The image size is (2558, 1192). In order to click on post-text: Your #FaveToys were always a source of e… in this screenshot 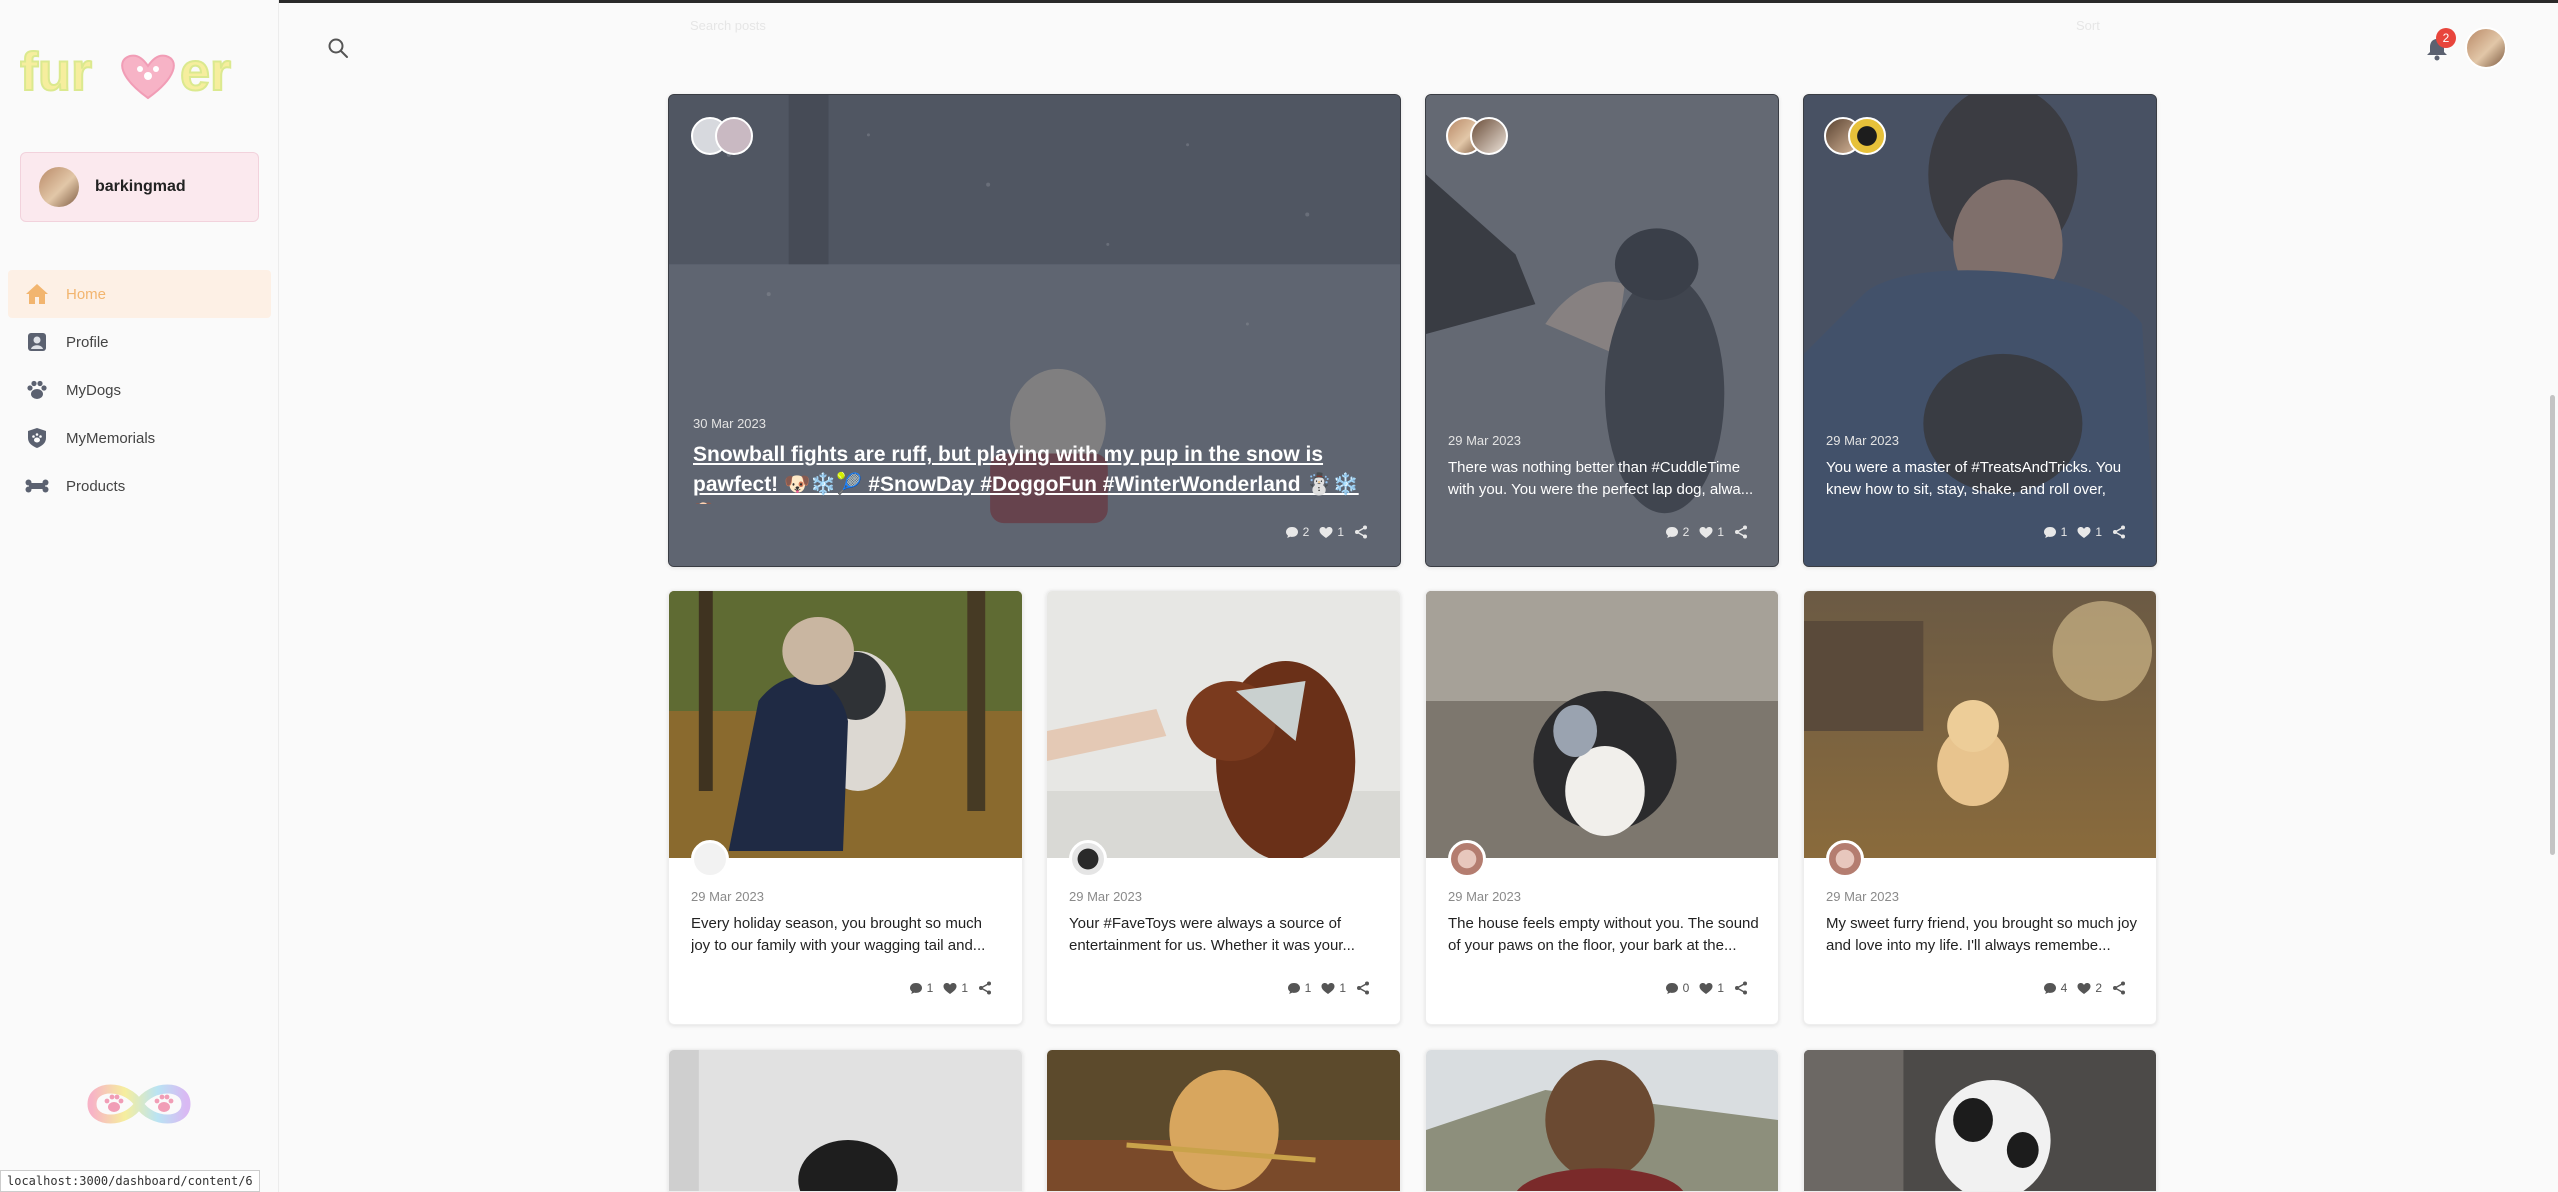, I will do `click(1225, 935)`.